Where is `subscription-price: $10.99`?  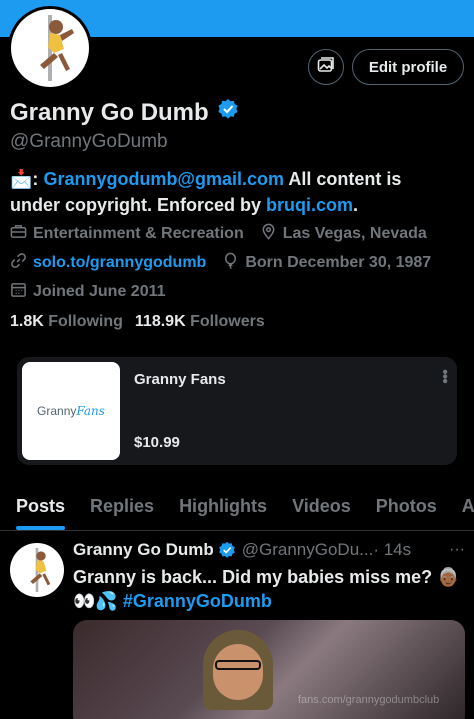
subscription-price: $10.99 is located at coordinates (157, 442).